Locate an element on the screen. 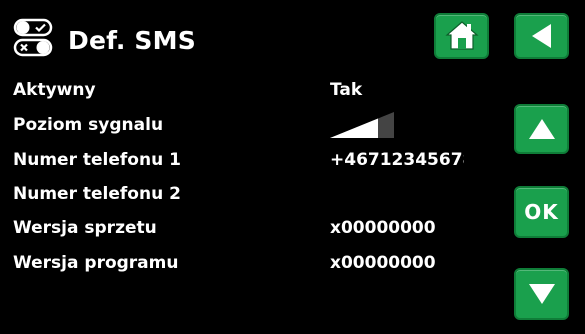 Image resolution: width=585 pixels, height=334 pixels. down-arrow-icon is located at coordinates (542, 294).